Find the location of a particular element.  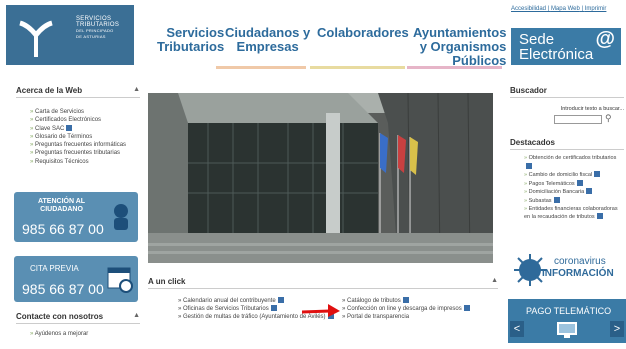

list-item: Obtención de certificados tributarios is located at coordinates (574, 163).